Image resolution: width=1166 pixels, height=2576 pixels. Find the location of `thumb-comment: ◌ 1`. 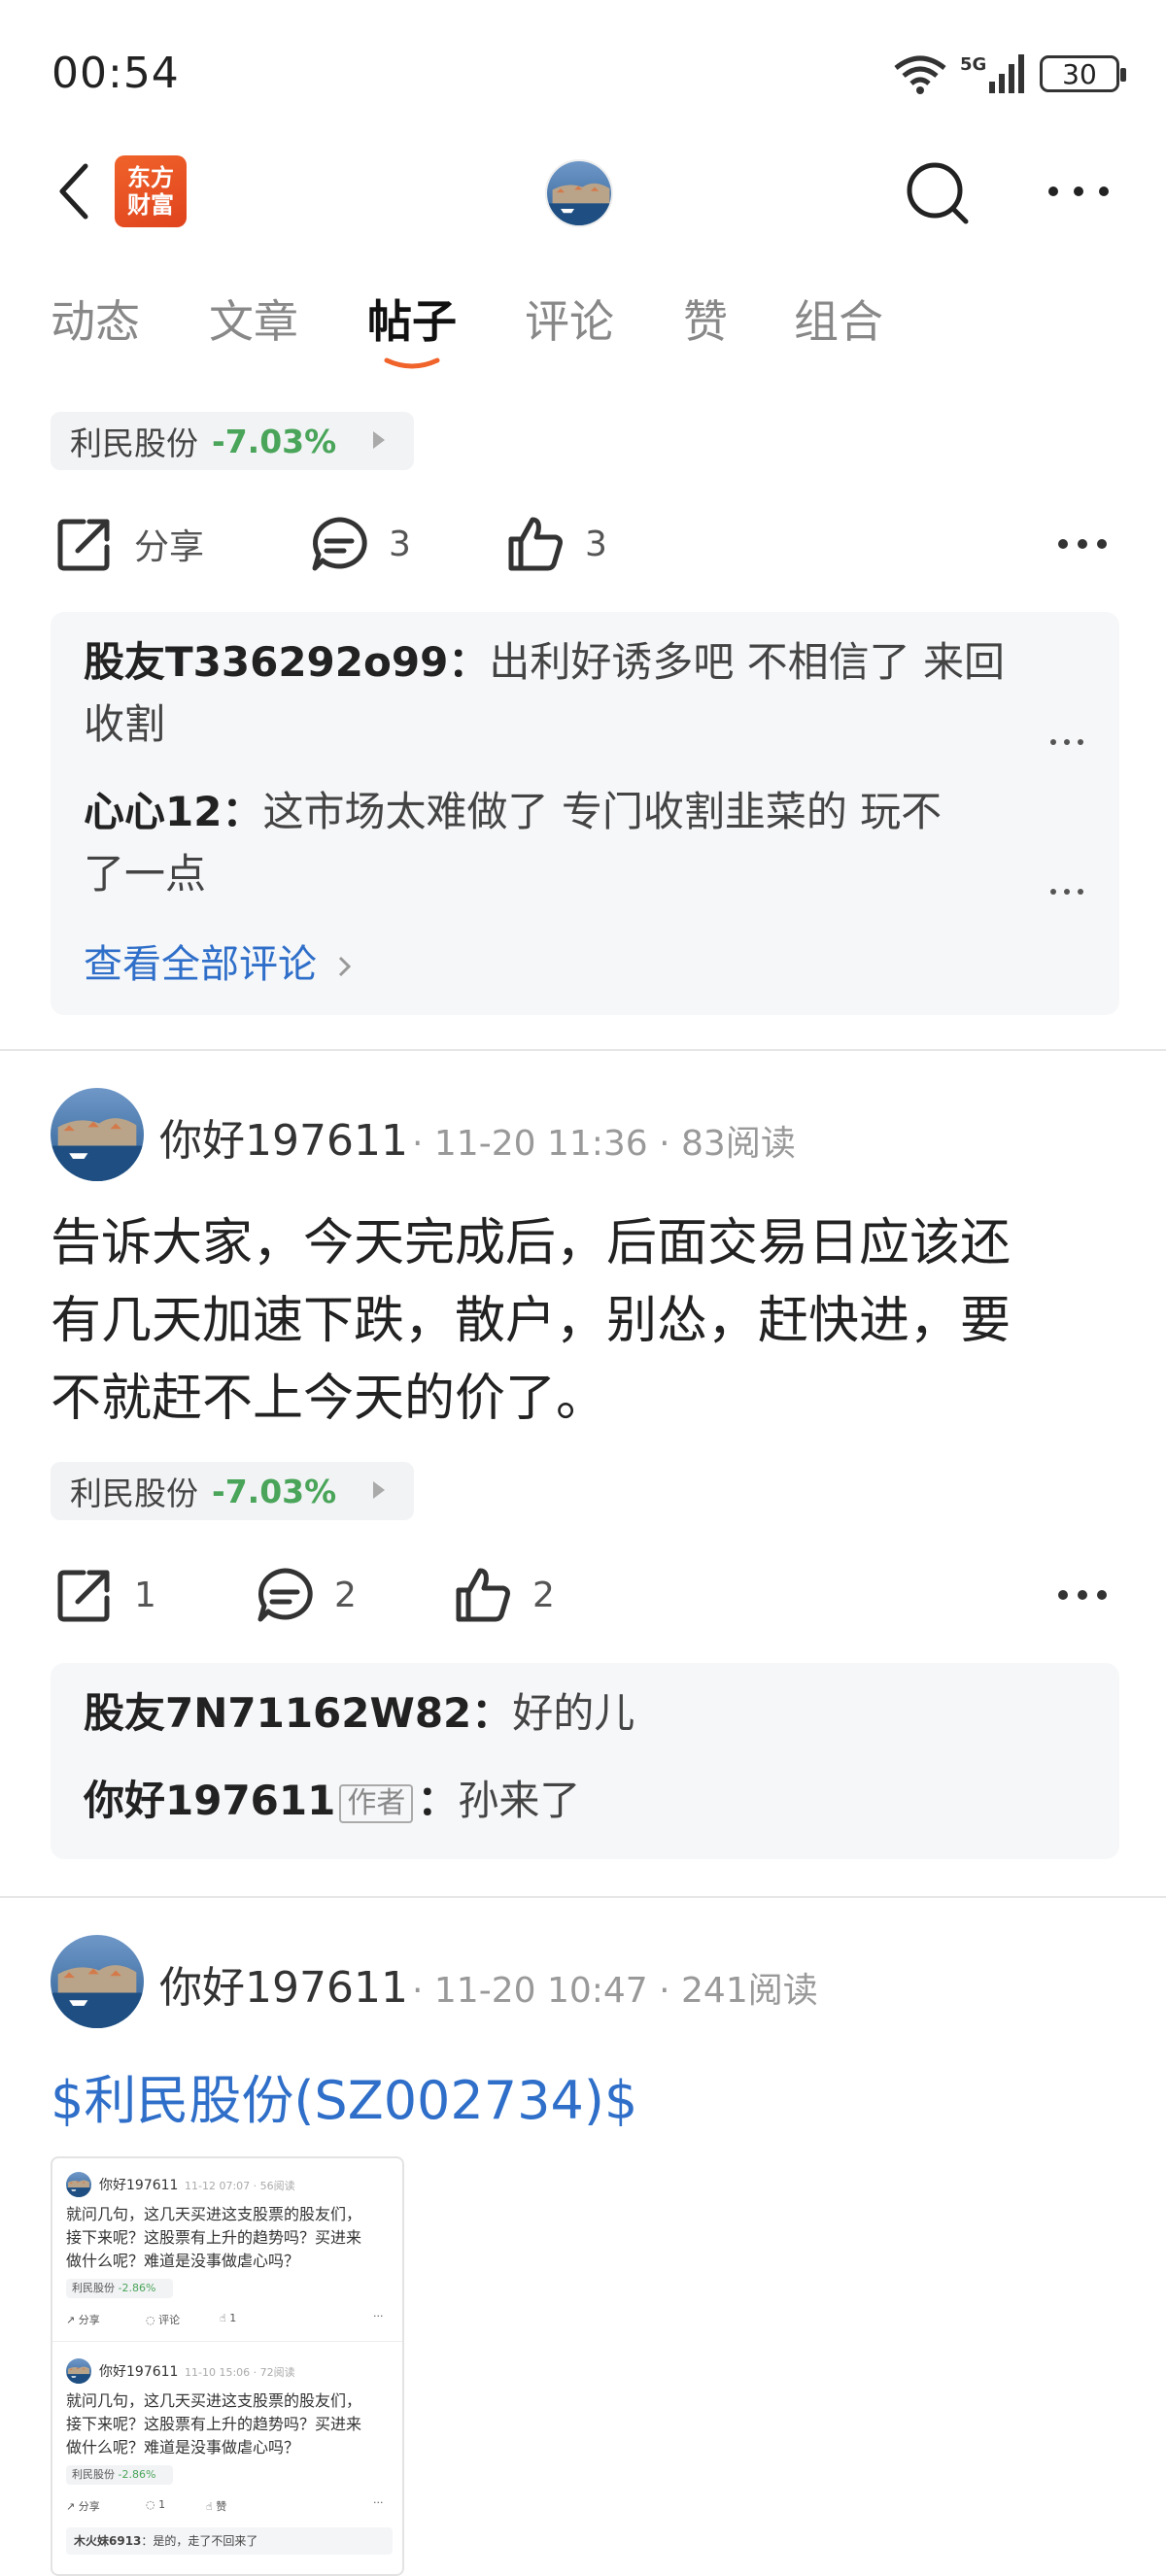

thumb-comment: ◌ 1 is located at coordinates (156, 2504).